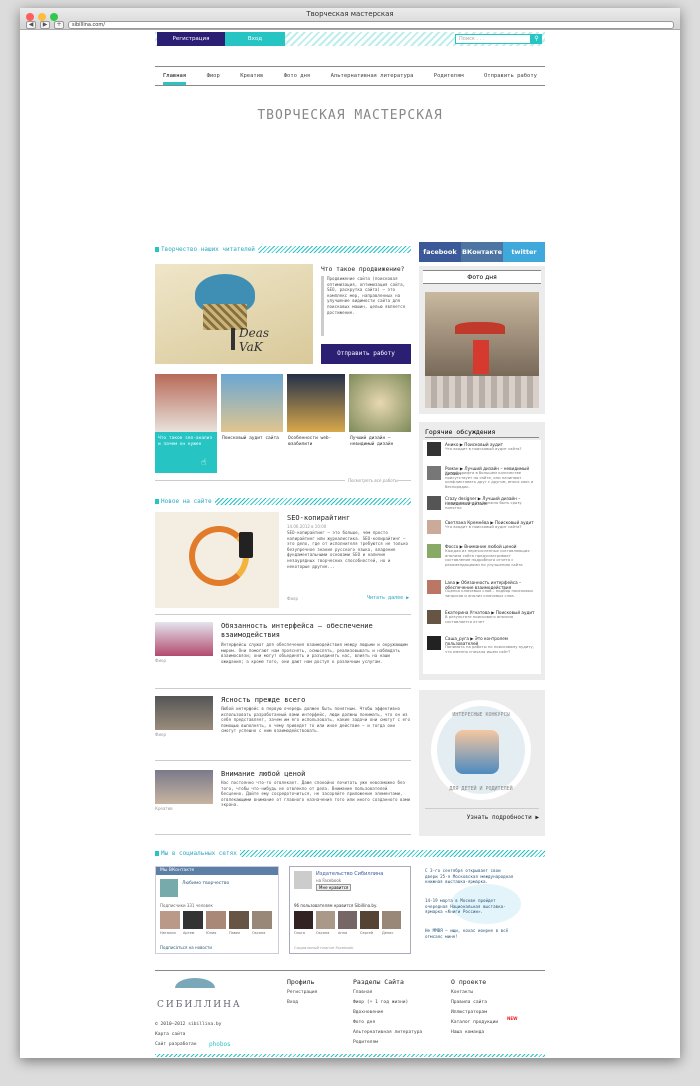 This screenshot has height=1086, width=700. Describe the element at coordinates (302, 992) in the screenshot. I see `footer-link: Регистрация` at that location.